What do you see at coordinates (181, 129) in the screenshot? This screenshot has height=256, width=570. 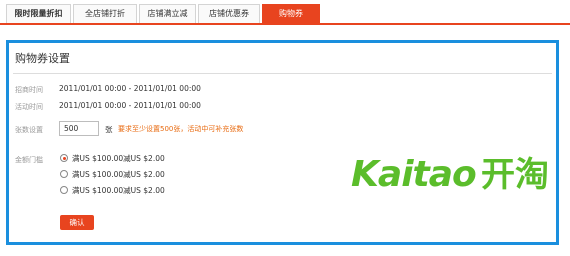 I see `quantity-hint: 要求至少设置500张，活动中可补充张数` at bounding box center [181, 129].